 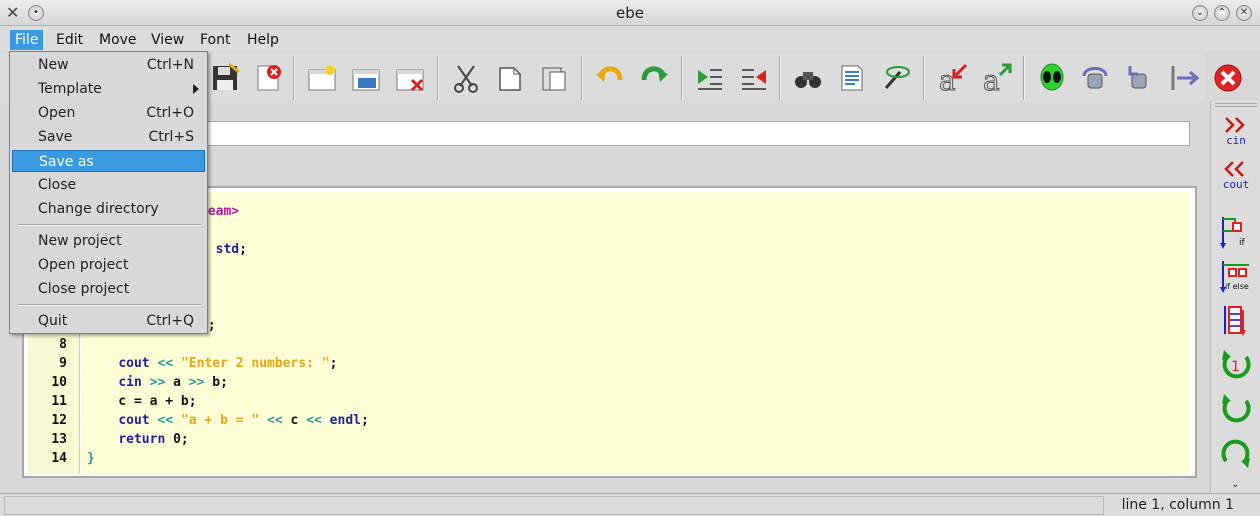 What do you see at coordinates (1222, 13) in the screenshot?
I see `maximize-icon: ⌃` at bounding box center [1222, 13].